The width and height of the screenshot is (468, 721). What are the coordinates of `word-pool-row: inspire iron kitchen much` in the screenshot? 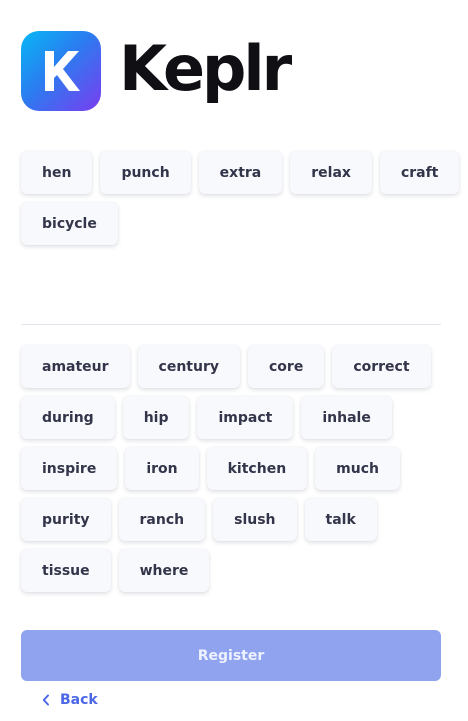 It's located at (231, 468).